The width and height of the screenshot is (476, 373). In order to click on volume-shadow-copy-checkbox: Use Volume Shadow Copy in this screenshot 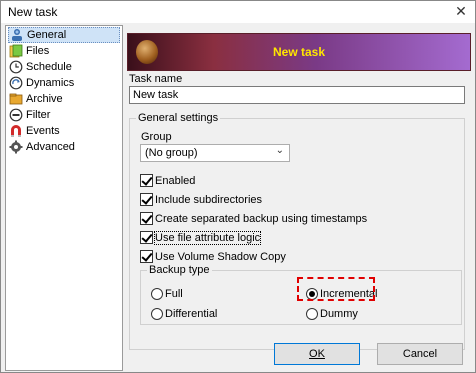, I will do `click(213, 256)`.